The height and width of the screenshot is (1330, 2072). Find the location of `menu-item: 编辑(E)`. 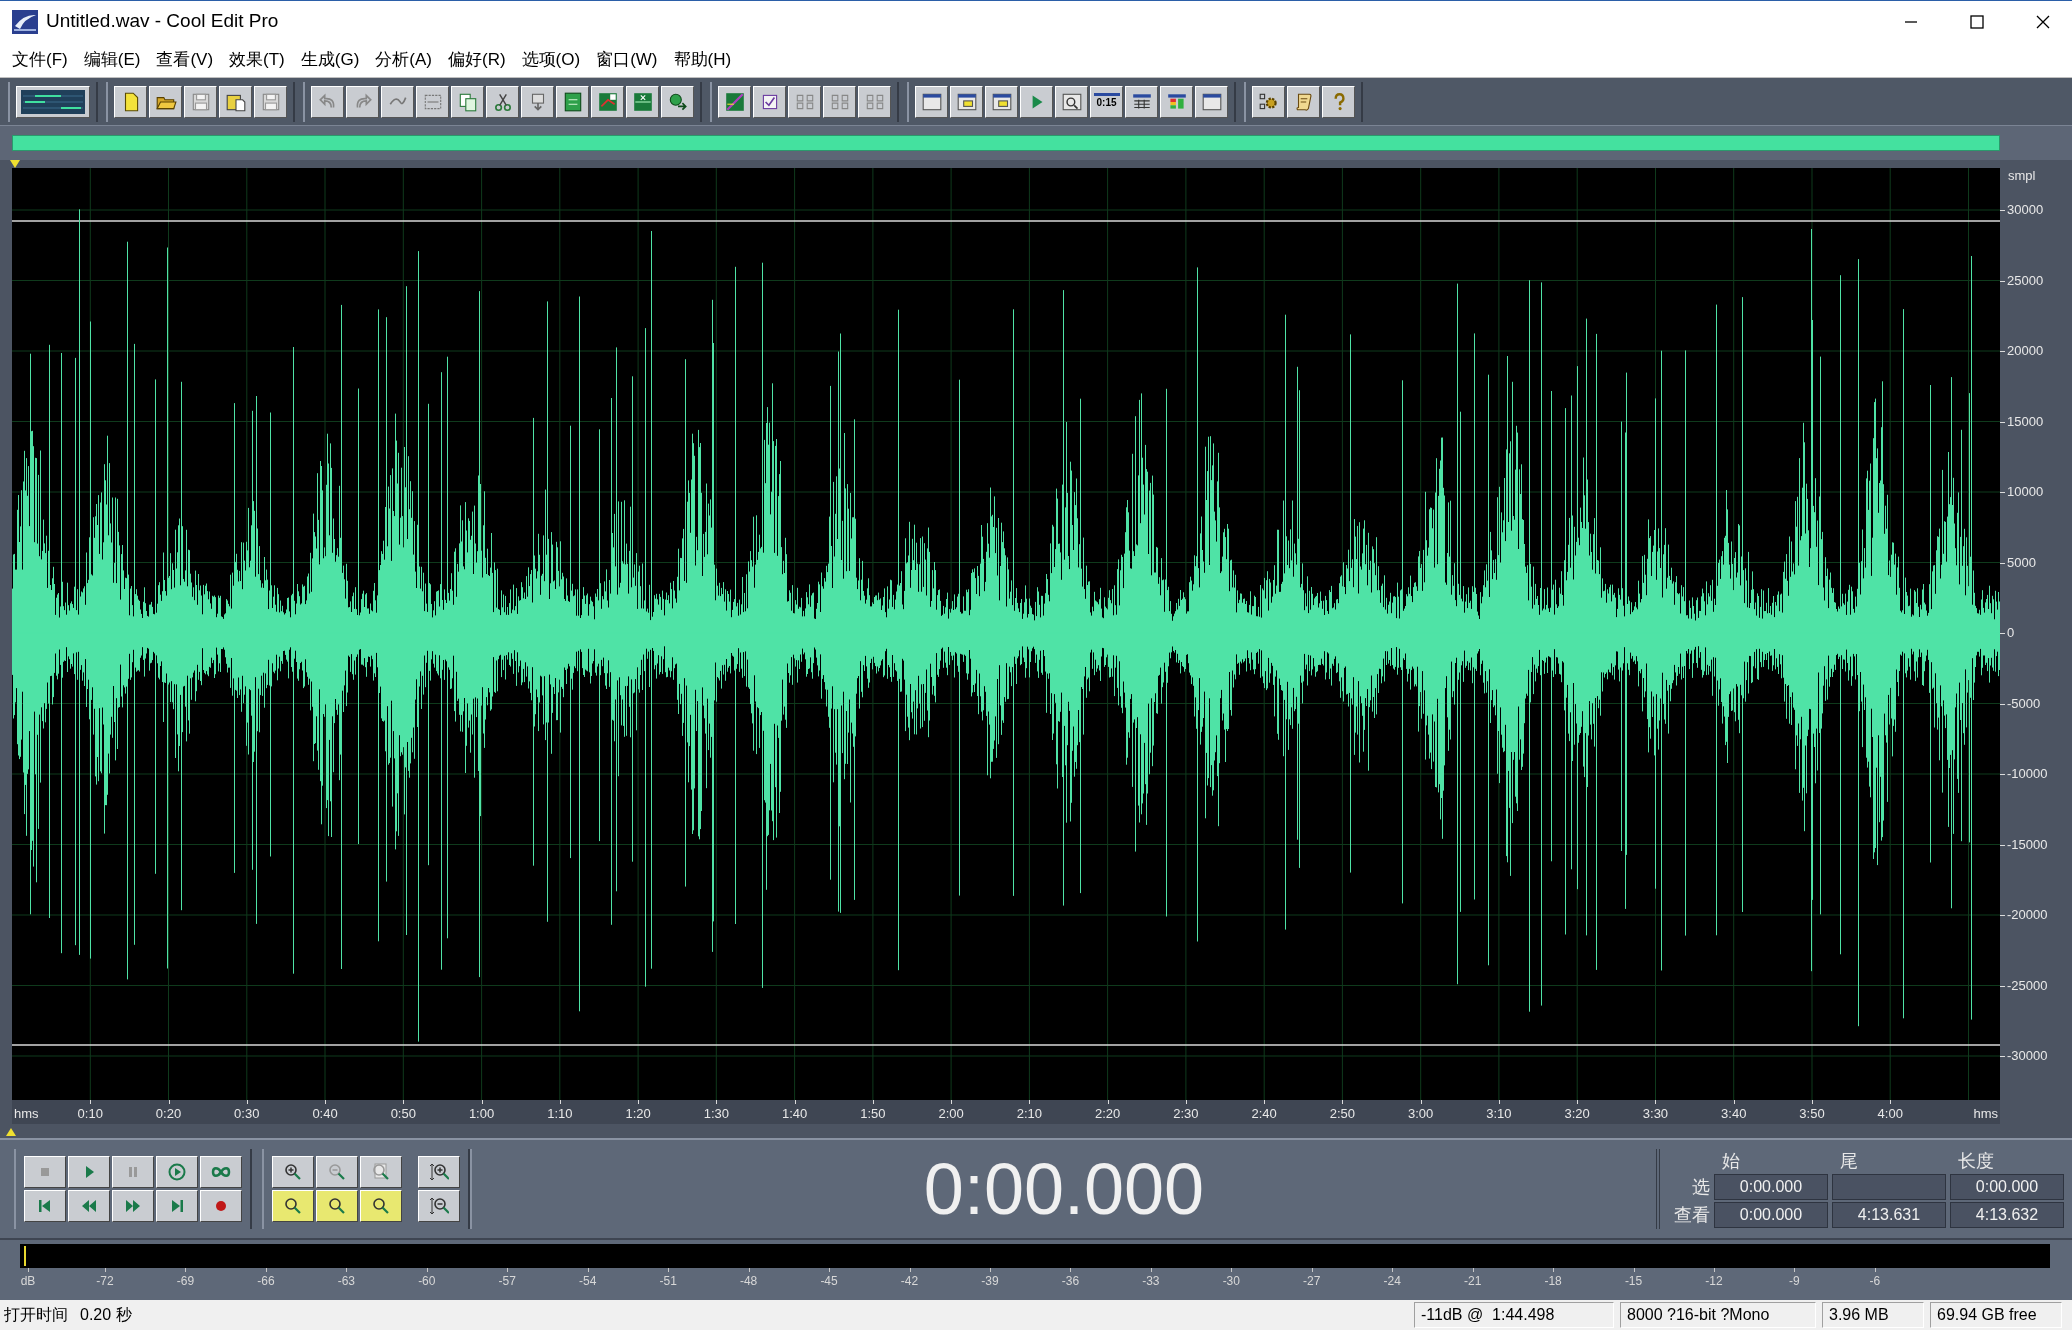

menu-item: 编辑(E) is located at coordinates (112, 59).